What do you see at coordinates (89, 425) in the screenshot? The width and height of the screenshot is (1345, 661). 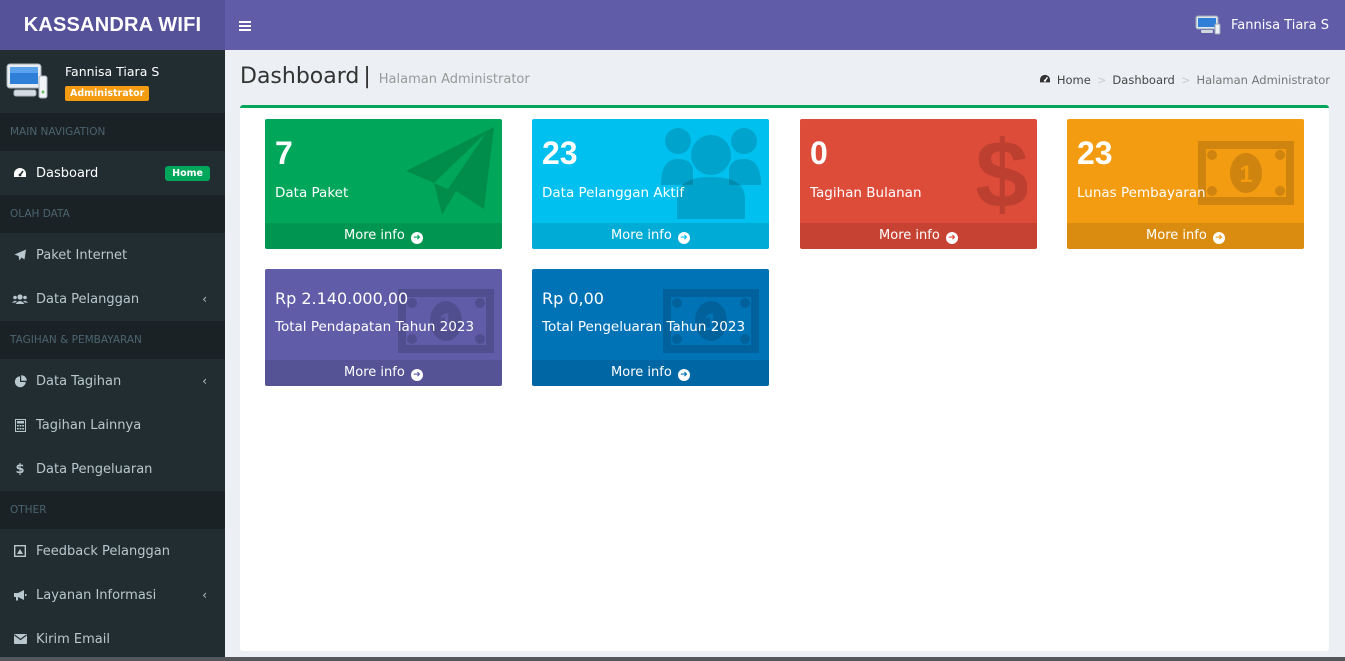 I see `sidebar-item-label: Tagihan Lainnya` at bounding box center [89, 425].